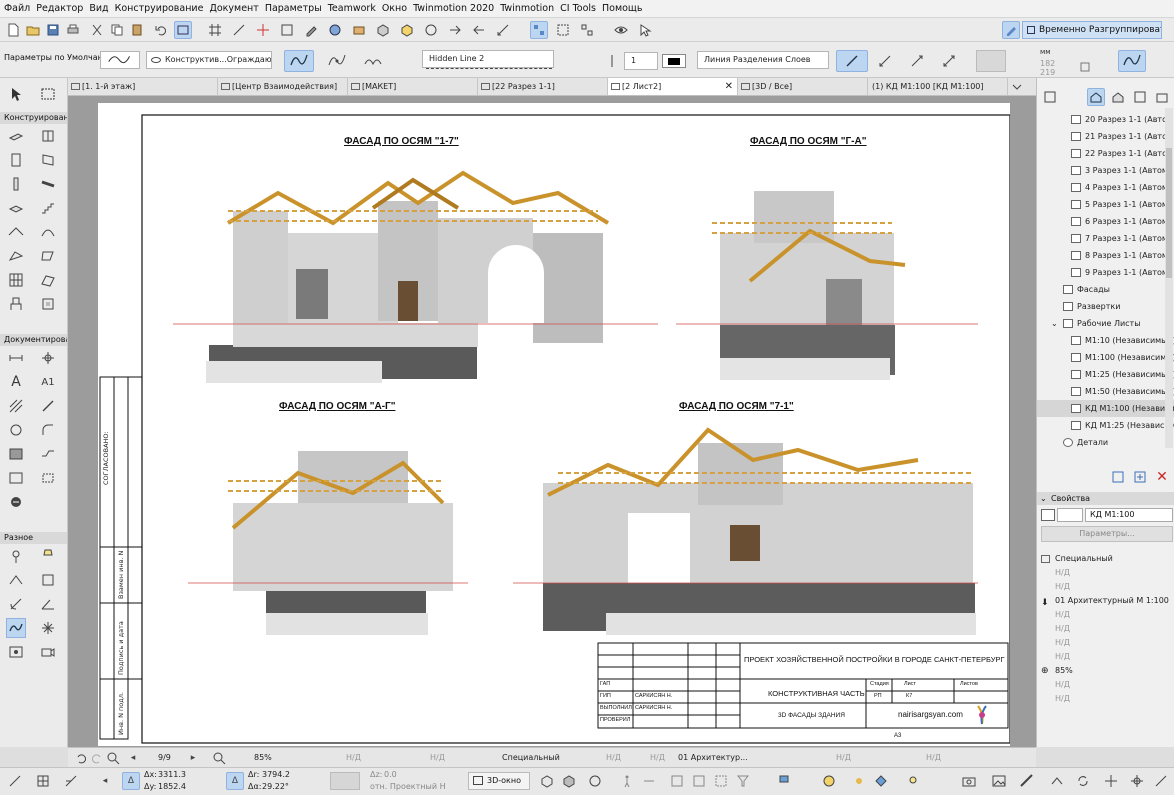 The image size is (1174, 795). Describe the element at coordinates (1105, 357) in the screenshot. I see `nav-item: М1:100 (Независимы)` at that location.